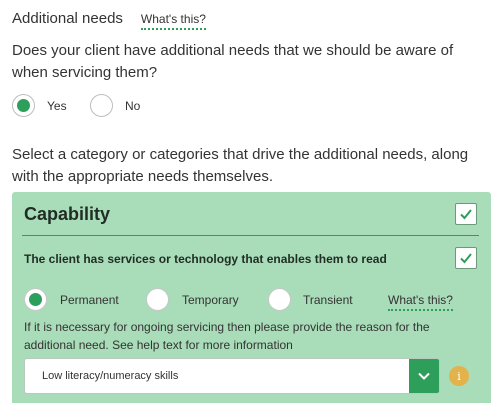  I want to click on panel-title: Capability, so click(67, 214).